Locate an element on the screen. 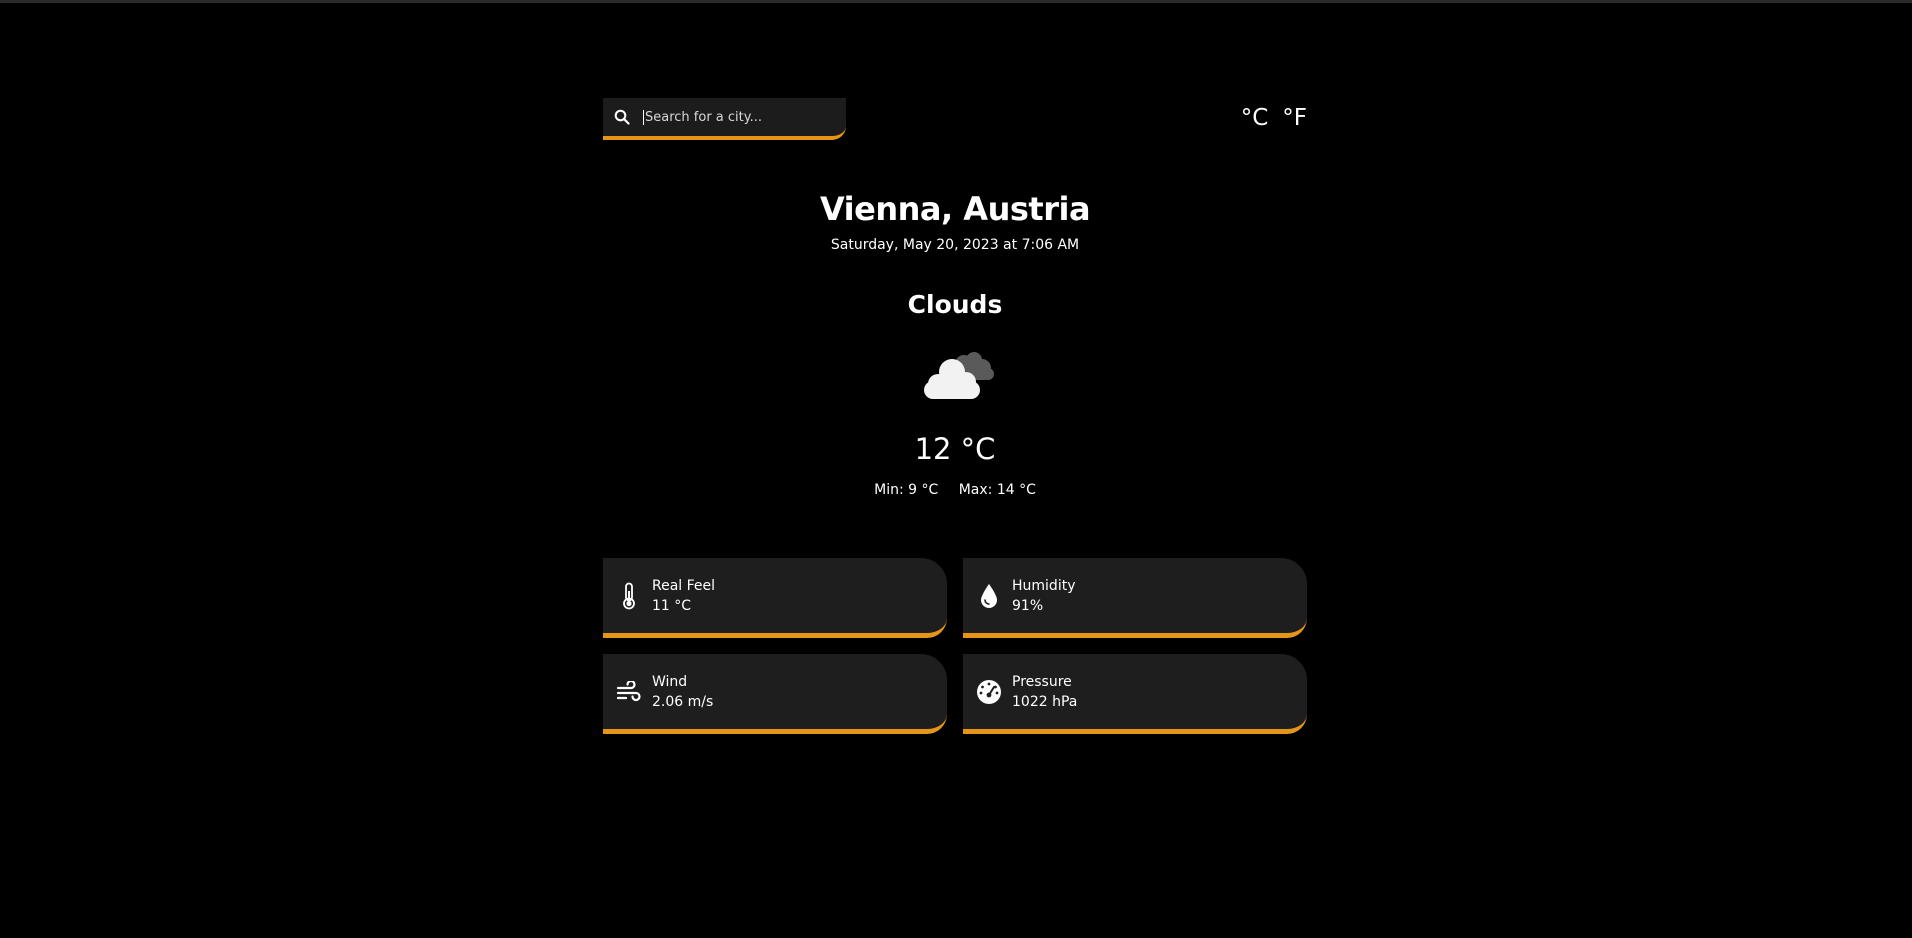  wind-value: 2.06 m/s is located at coordinates (683, 701).